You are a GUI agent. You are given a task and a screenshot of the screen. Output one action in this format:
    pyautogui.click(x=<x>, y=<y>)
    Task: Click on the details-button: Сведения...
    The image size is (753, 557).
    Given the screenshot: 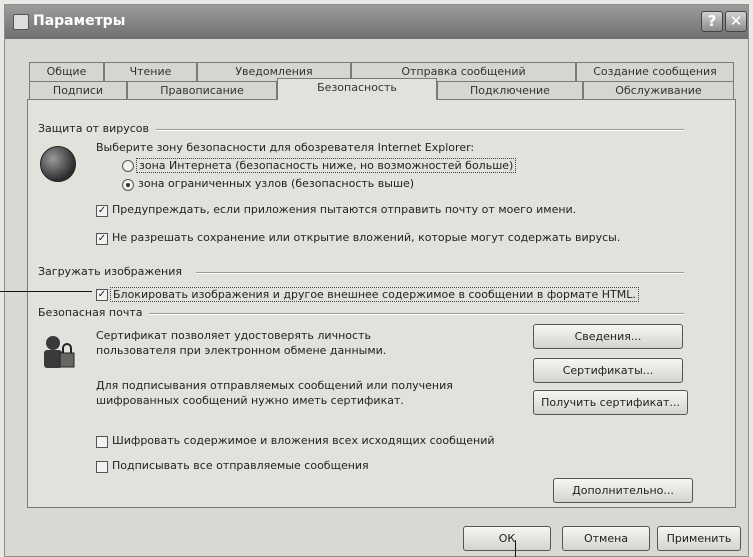 What is the action you would take?
    pyautogui.click(x=608, y=336)
    